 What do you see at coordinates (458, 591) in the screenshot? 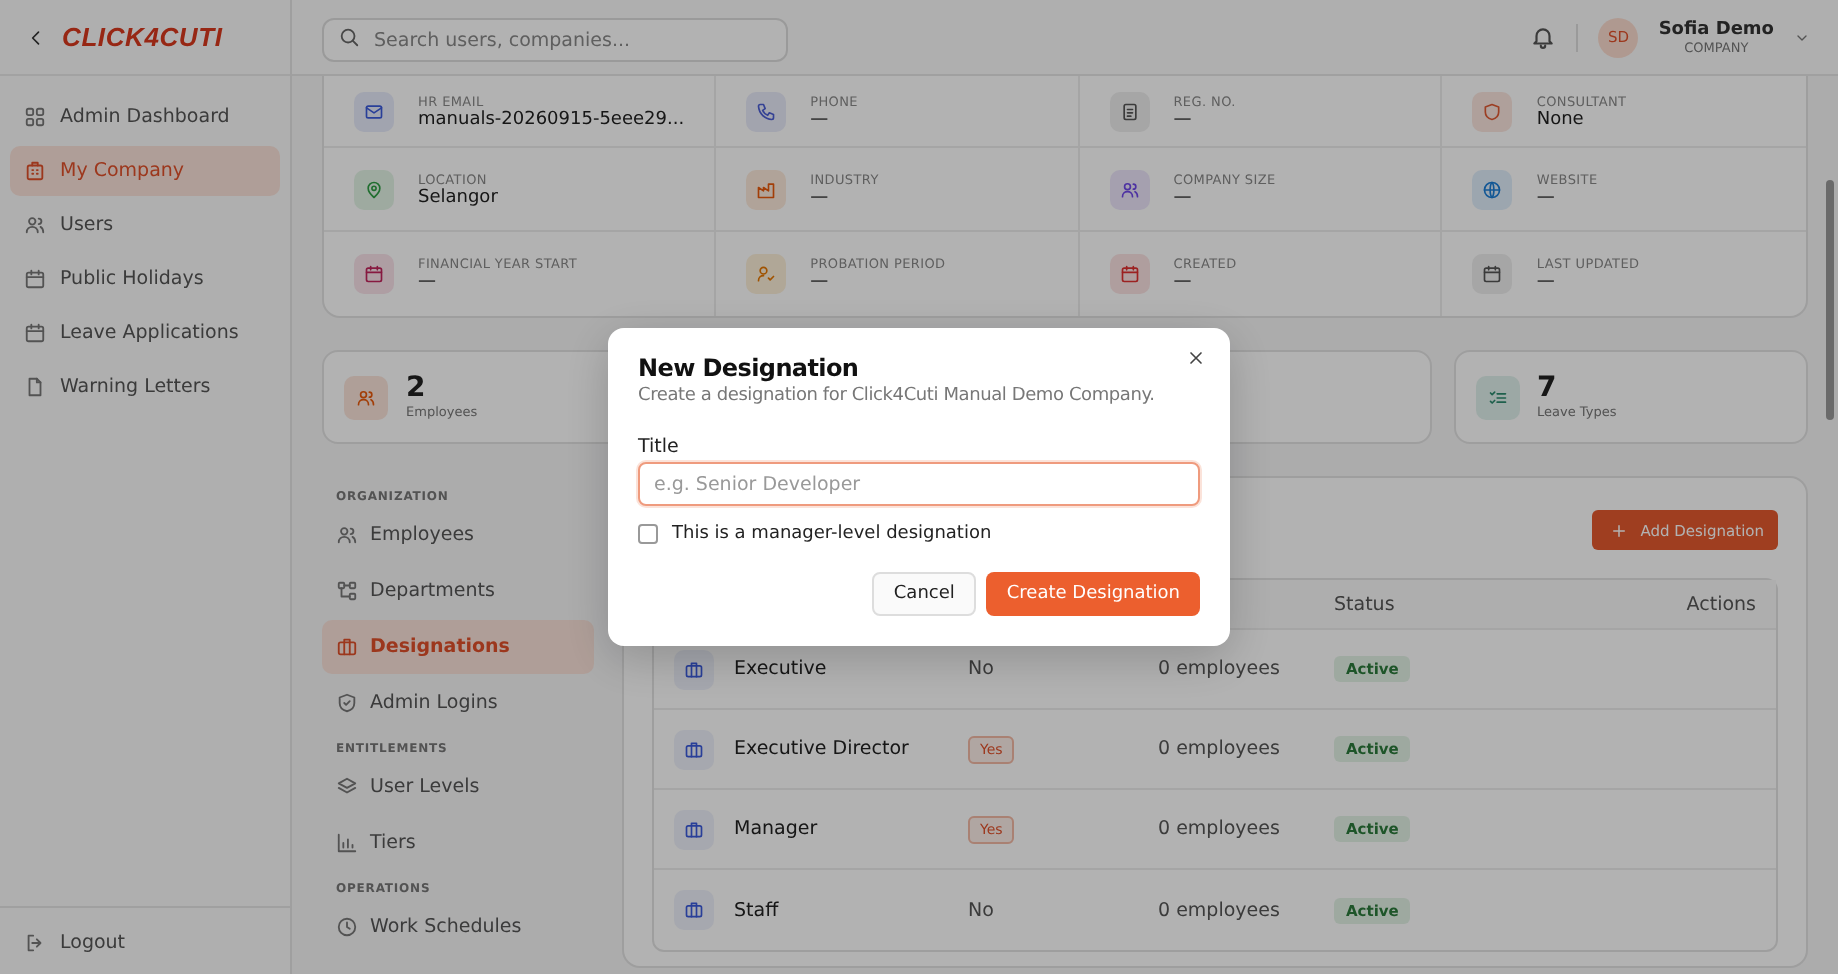
I see `section-nav-item: Departments` at bounding box center [458, 591].